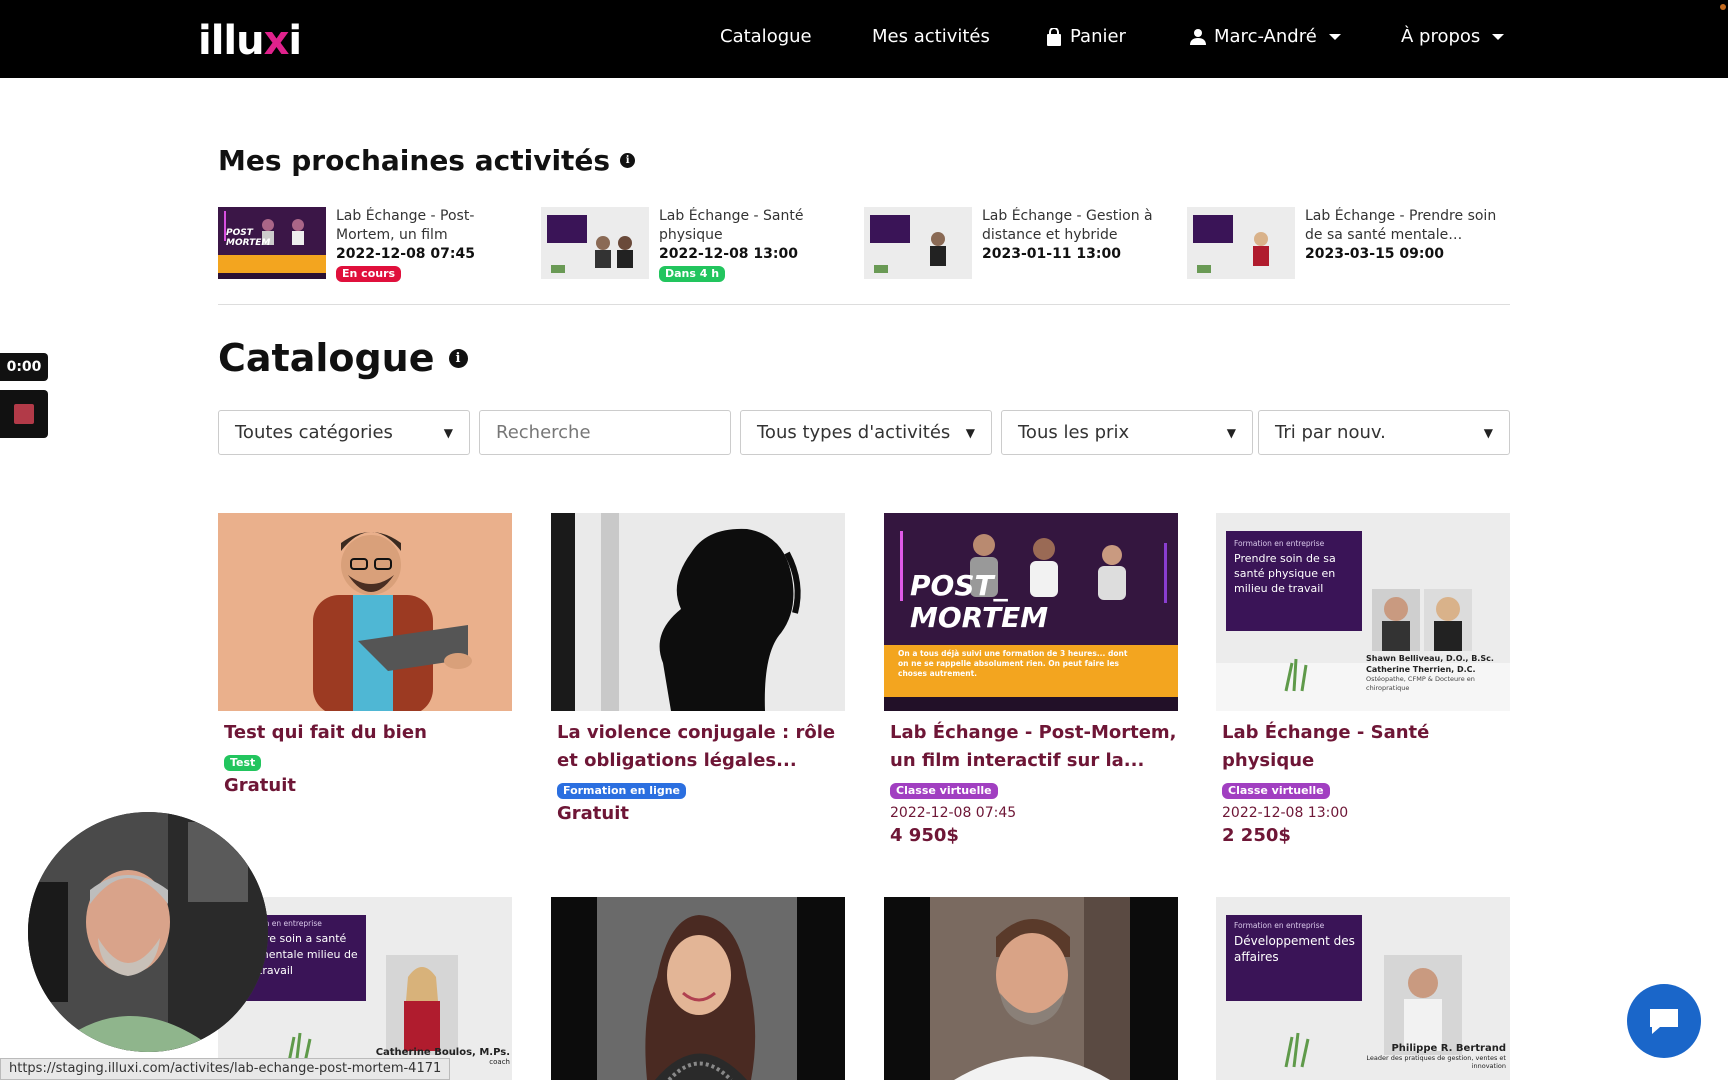  I want to click on nav-about-label: À propos, so click(1441, 36).